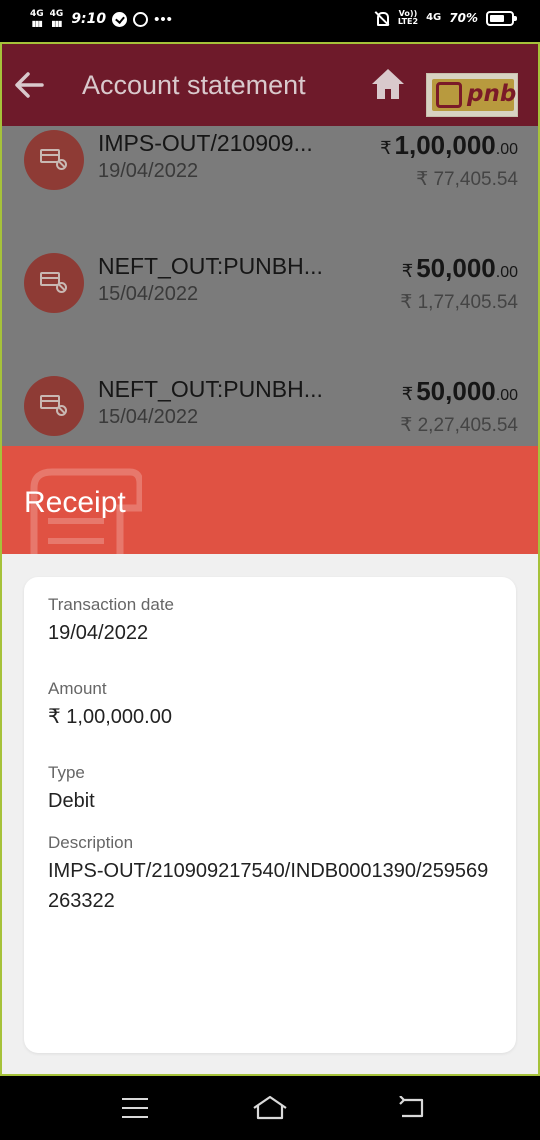 The image size is (540, 1140). What do you see at coordinates (270, 21) in the screenshot?
I see `status-bar: 4G ▮▮▮ 4G ▮▮▮ 9:10 ••• Vo)) LTE2 4G 70%` at bounding box center [270, 21].